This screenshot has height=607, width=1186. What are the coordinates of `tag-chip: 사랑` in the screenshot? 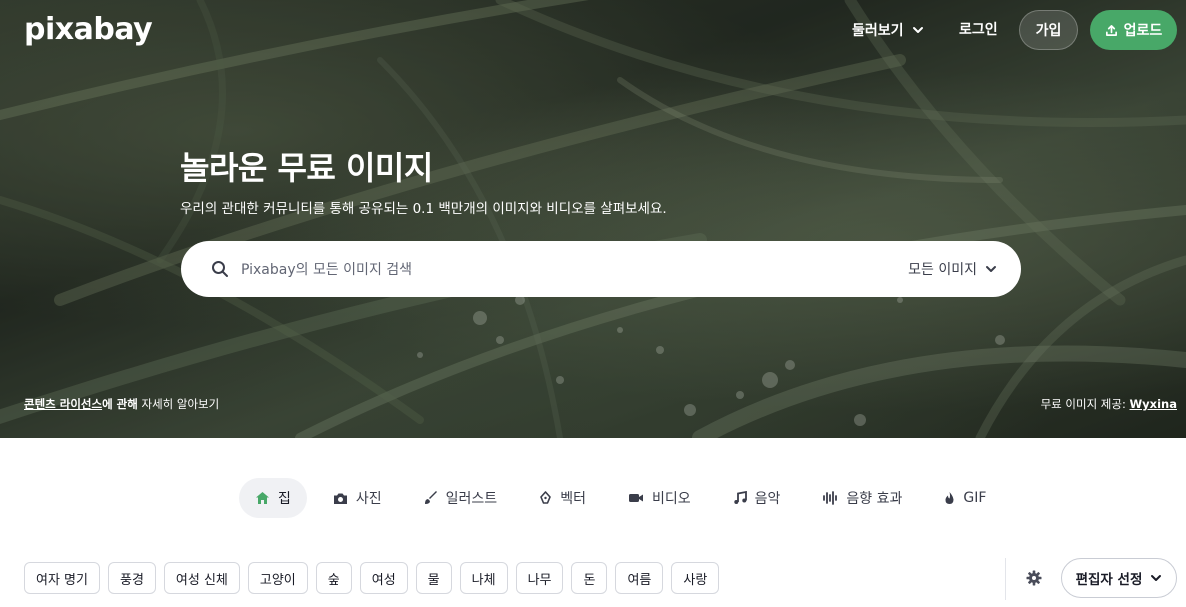 It's located at (695, 578).